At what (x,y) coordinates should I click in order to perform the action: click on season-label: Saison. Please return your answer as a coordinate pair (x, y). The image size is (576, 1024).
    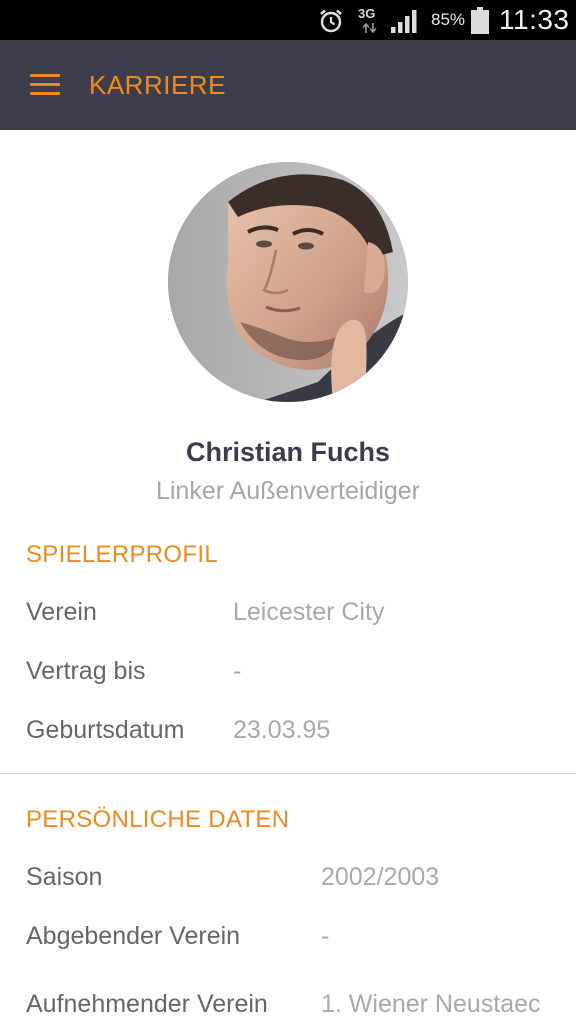
    Looking at the image, I should click on (64, 877).